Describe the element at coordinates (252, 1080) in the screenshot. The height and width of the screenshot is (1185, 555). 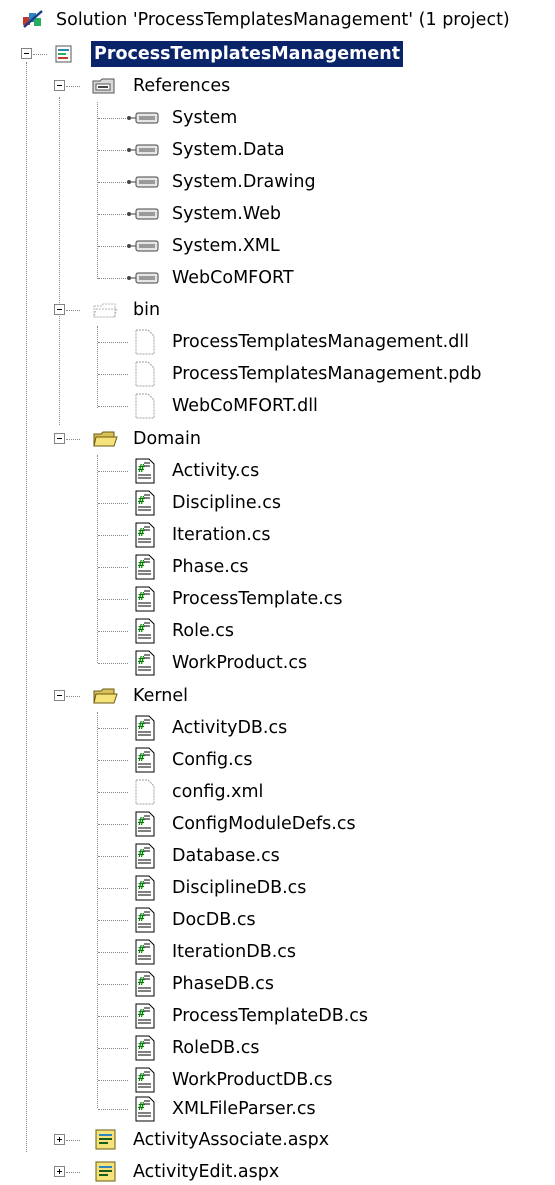
I see `file-label: WorkProductDB.cs` at that location.